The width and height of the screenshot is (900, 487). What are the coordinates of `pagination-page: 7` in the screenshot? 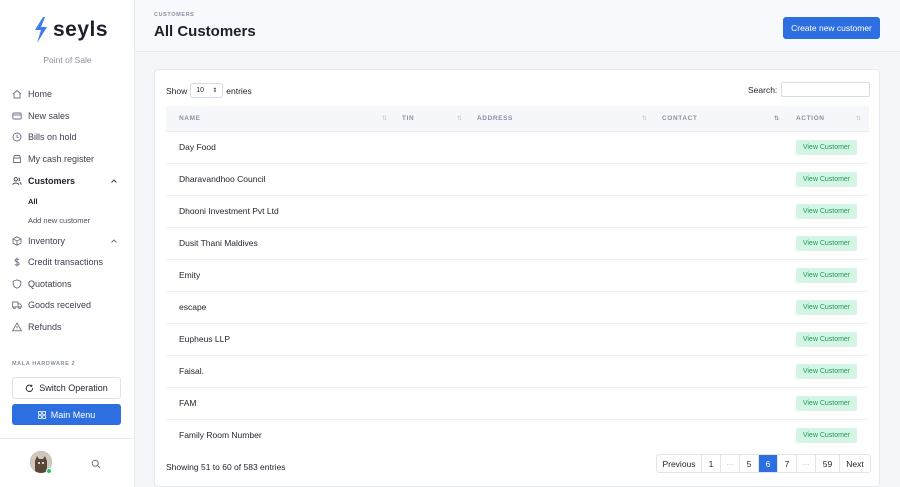 It's located at (787, 463).